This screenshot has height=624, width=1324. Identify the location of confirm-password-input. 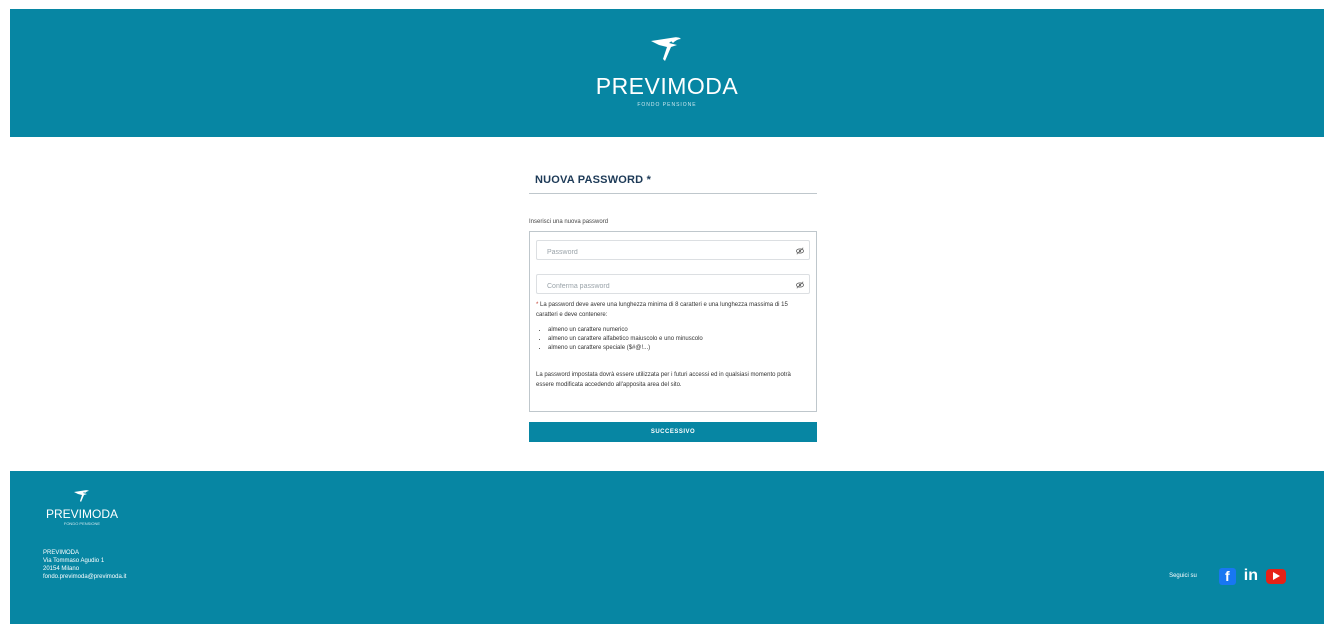
(673, 286).